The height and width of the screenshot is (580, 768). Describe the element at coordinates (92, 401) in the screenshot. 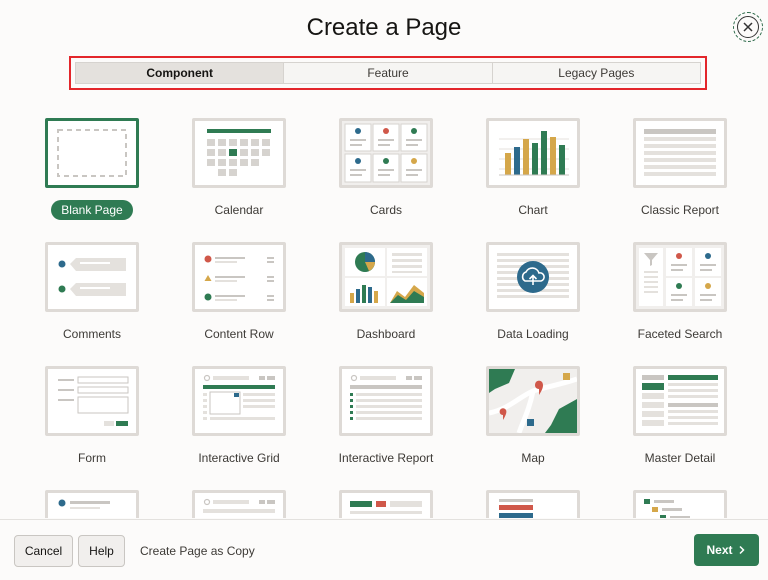

I see `form-icon` at that location.